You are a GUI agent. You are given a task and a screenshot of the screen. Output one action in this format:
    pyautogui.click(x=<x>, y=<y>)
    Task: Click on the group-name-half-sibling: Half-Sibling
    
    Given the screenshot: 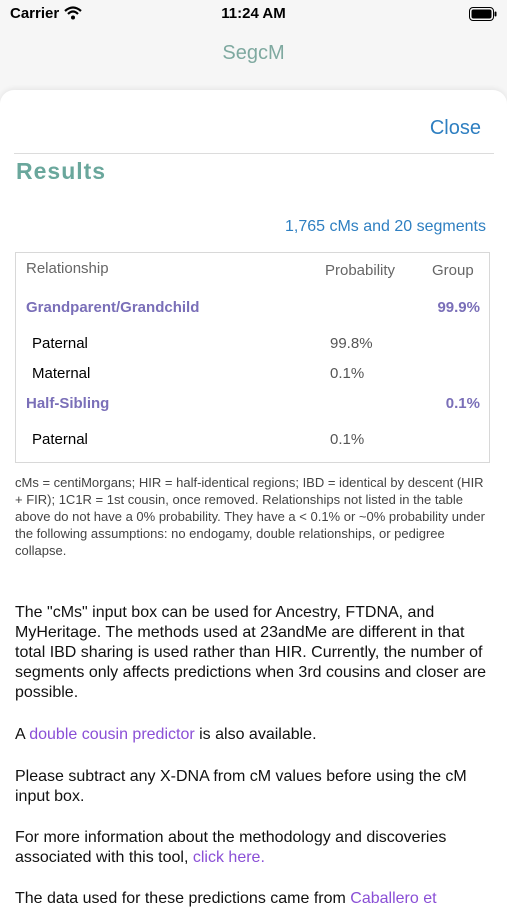 What is the action you would take?
    pyautogui.click(x=68, y=403)
    